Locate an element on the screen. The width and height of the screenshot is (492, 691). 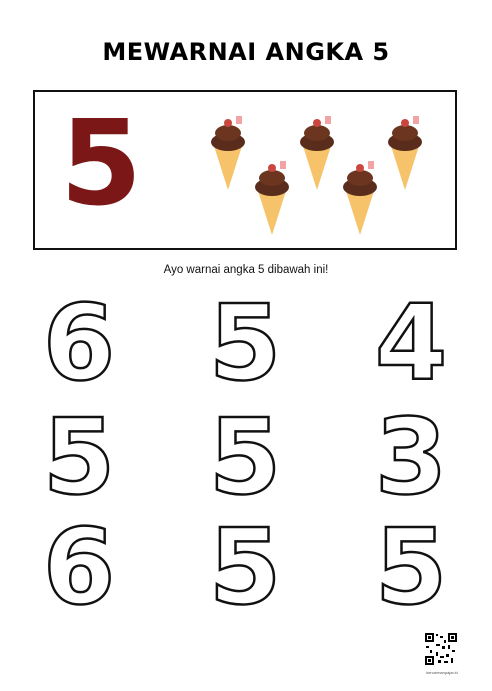
digit-outline: 3 is located at coordinates (411, 457).